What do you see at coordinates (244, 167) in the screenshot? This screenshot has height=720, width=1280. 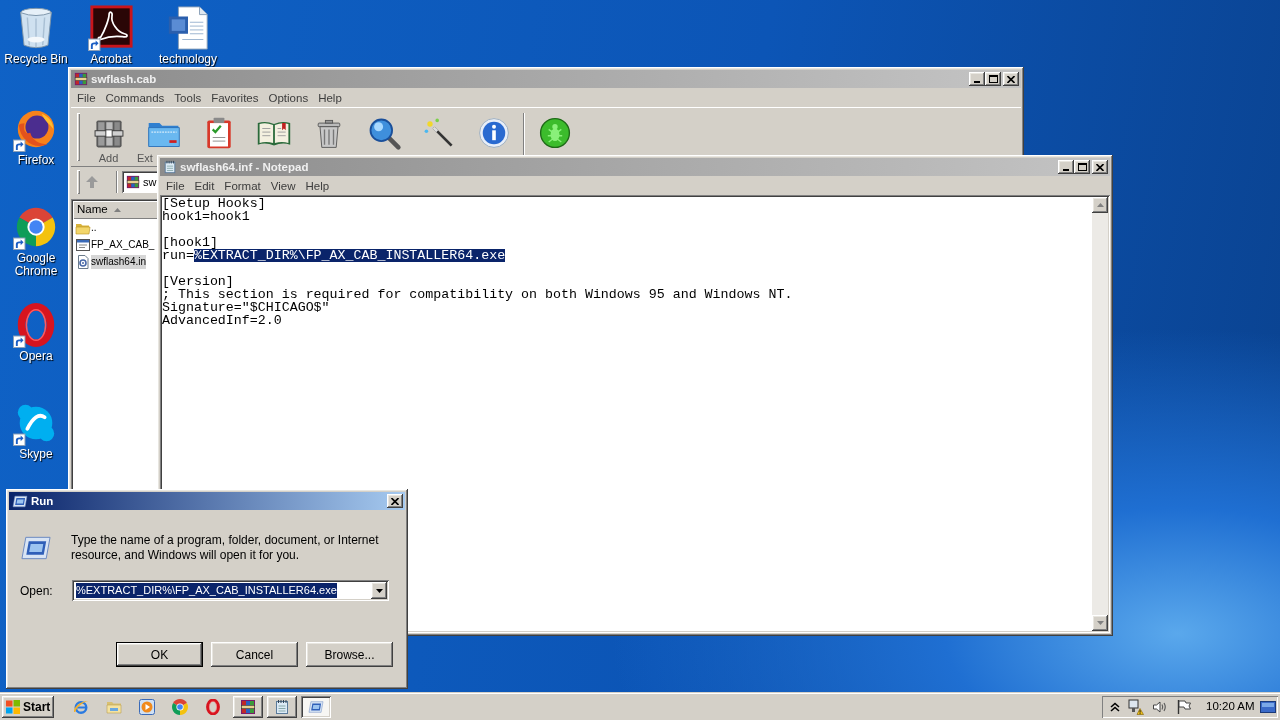 I see `window-title: swflash64.inf - Notepad` at bounding box center [244, 167].